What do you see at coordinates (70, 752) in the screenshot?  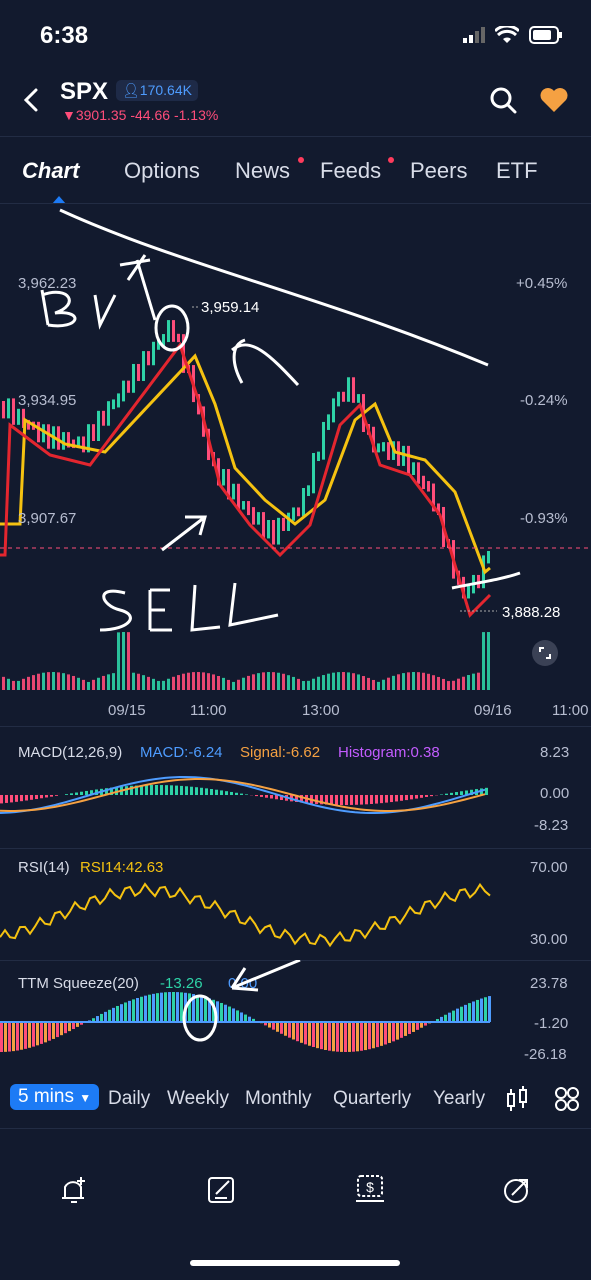 I see `macd-name: MACD(12,26,9)` at bounding box center [70, 752].